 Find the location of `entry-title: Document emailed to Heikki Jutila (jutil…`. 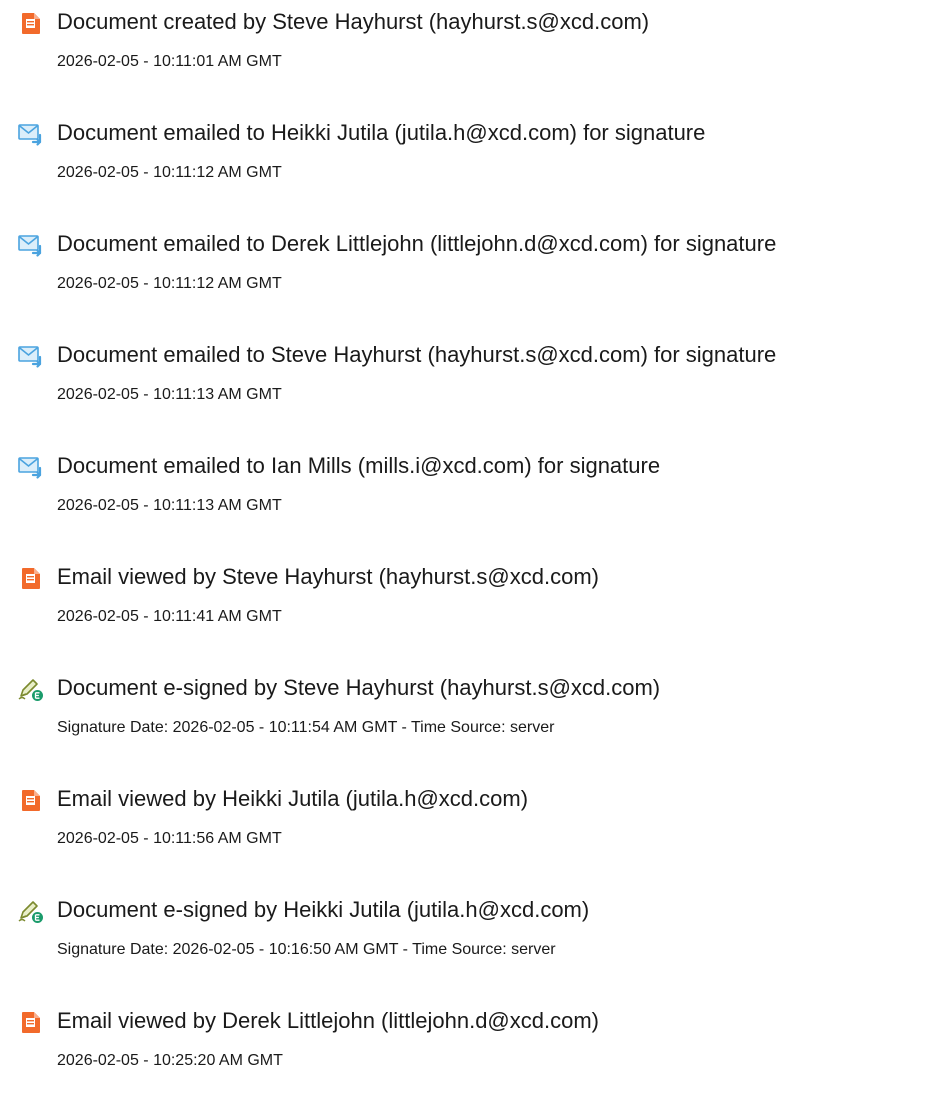

entry-title: Document emailed to Heikki Jutila (jutil… is located at coordinates (381, 132).